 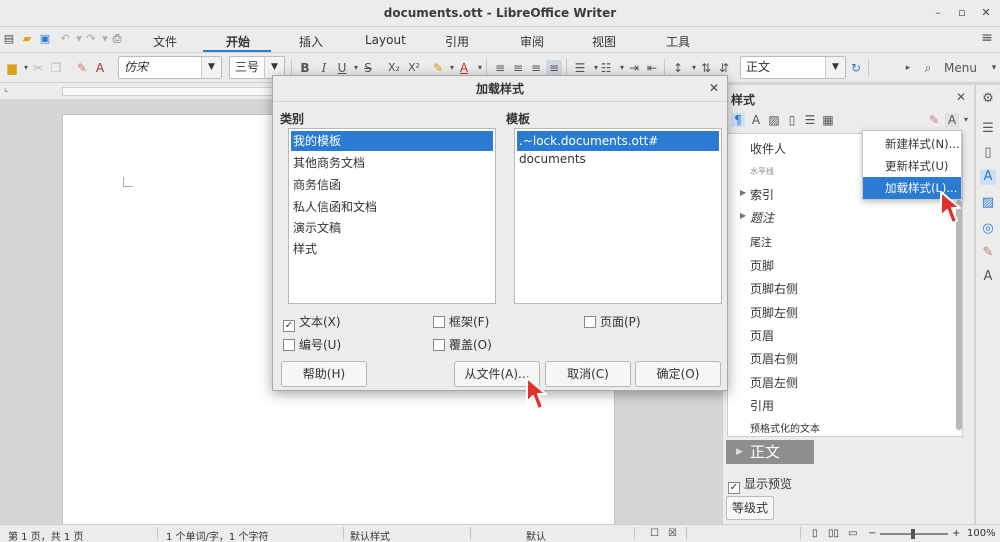 What do you see at coordinates (928, 68) in the screenshot?
I see `navigator-icon: ⌕` at bounding box center [928, 68].